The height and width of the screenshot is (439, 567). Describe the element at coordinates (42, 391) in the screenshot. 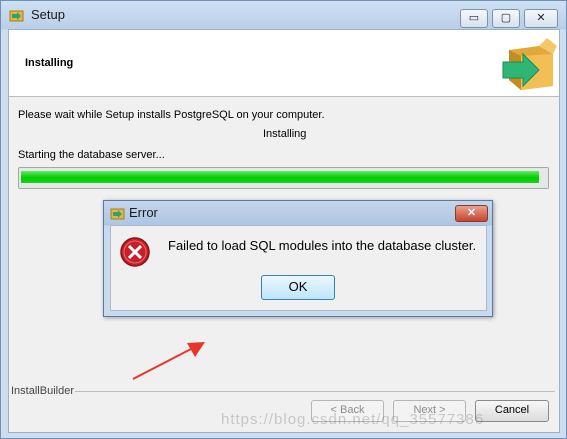

I see `installbuilder-label: InstallBuilder` at that location.